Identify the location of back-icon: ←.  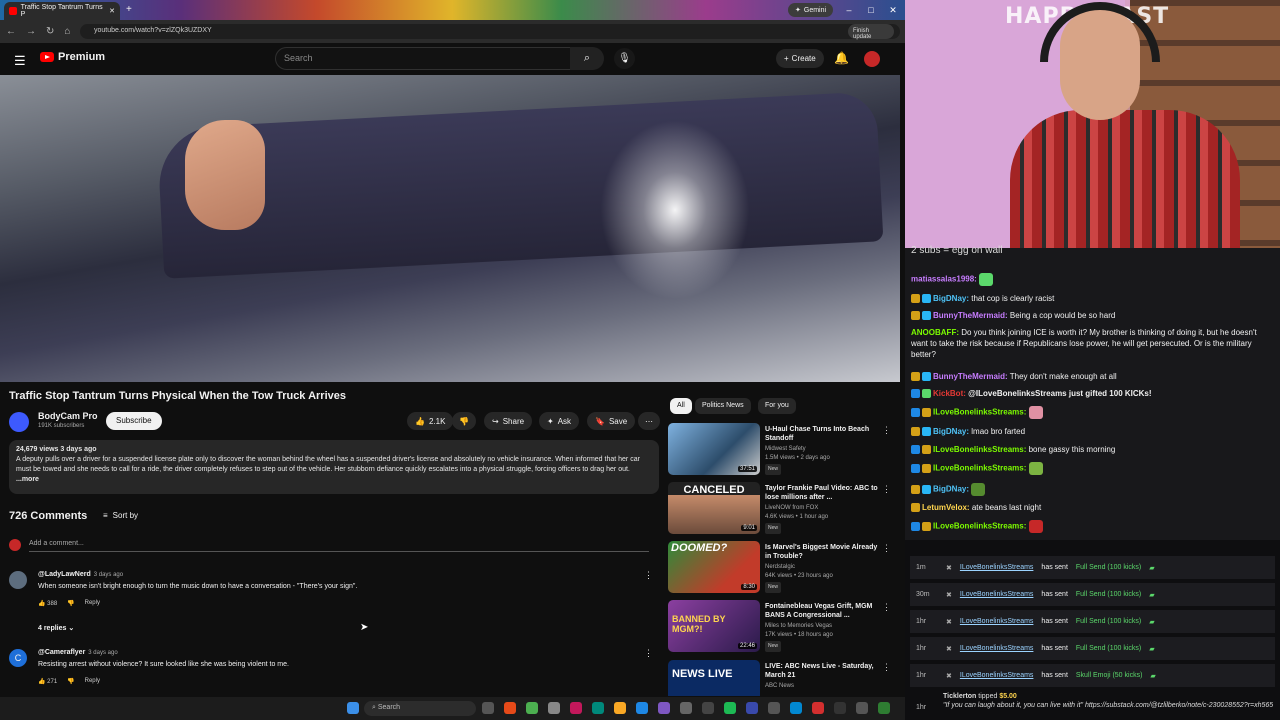
(11, 31).